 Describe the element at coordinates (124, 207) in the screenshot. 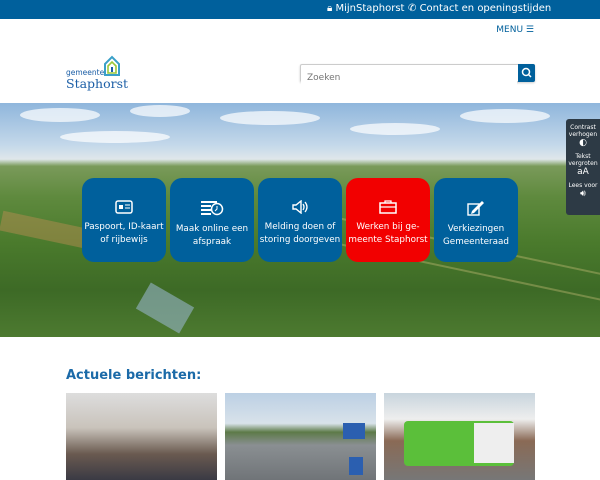

I see `id-card-icon` at that location.